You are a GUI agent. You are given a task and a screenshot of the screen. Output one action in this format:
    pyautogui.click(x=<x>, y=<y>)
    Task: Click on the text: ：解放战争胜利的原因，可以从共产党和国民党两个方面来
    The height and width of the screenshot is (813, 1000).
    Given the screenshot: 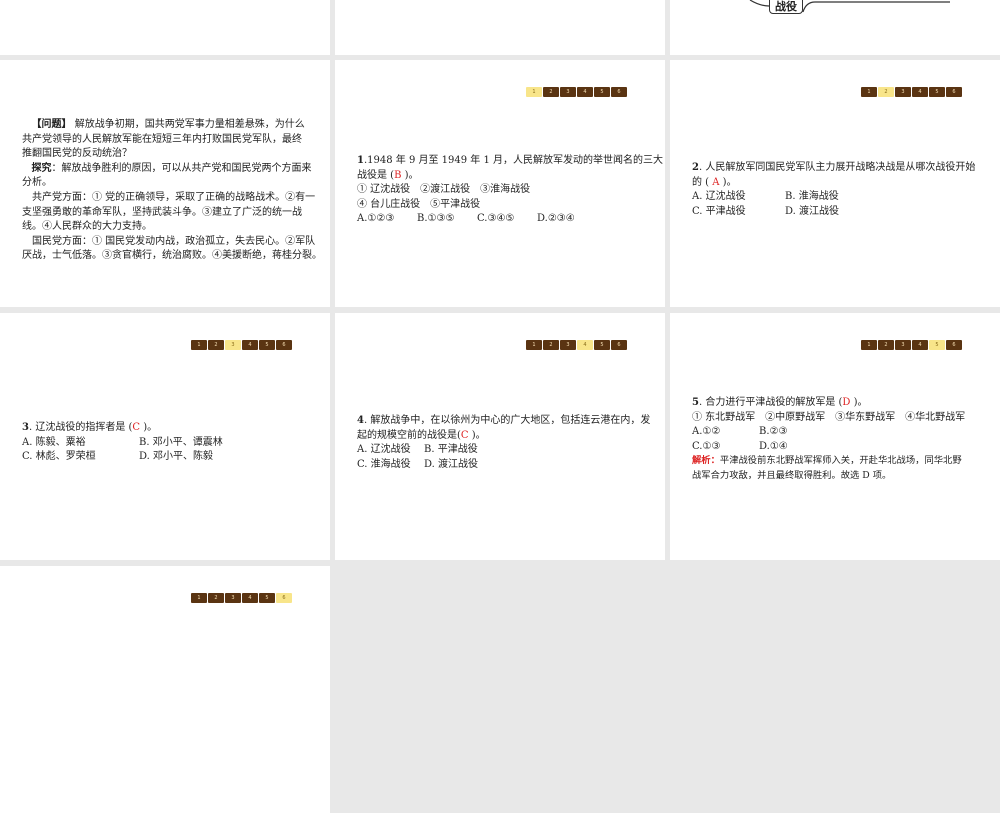 What is the action you would take?
    pyautogui.click(x=181, y=168)
    